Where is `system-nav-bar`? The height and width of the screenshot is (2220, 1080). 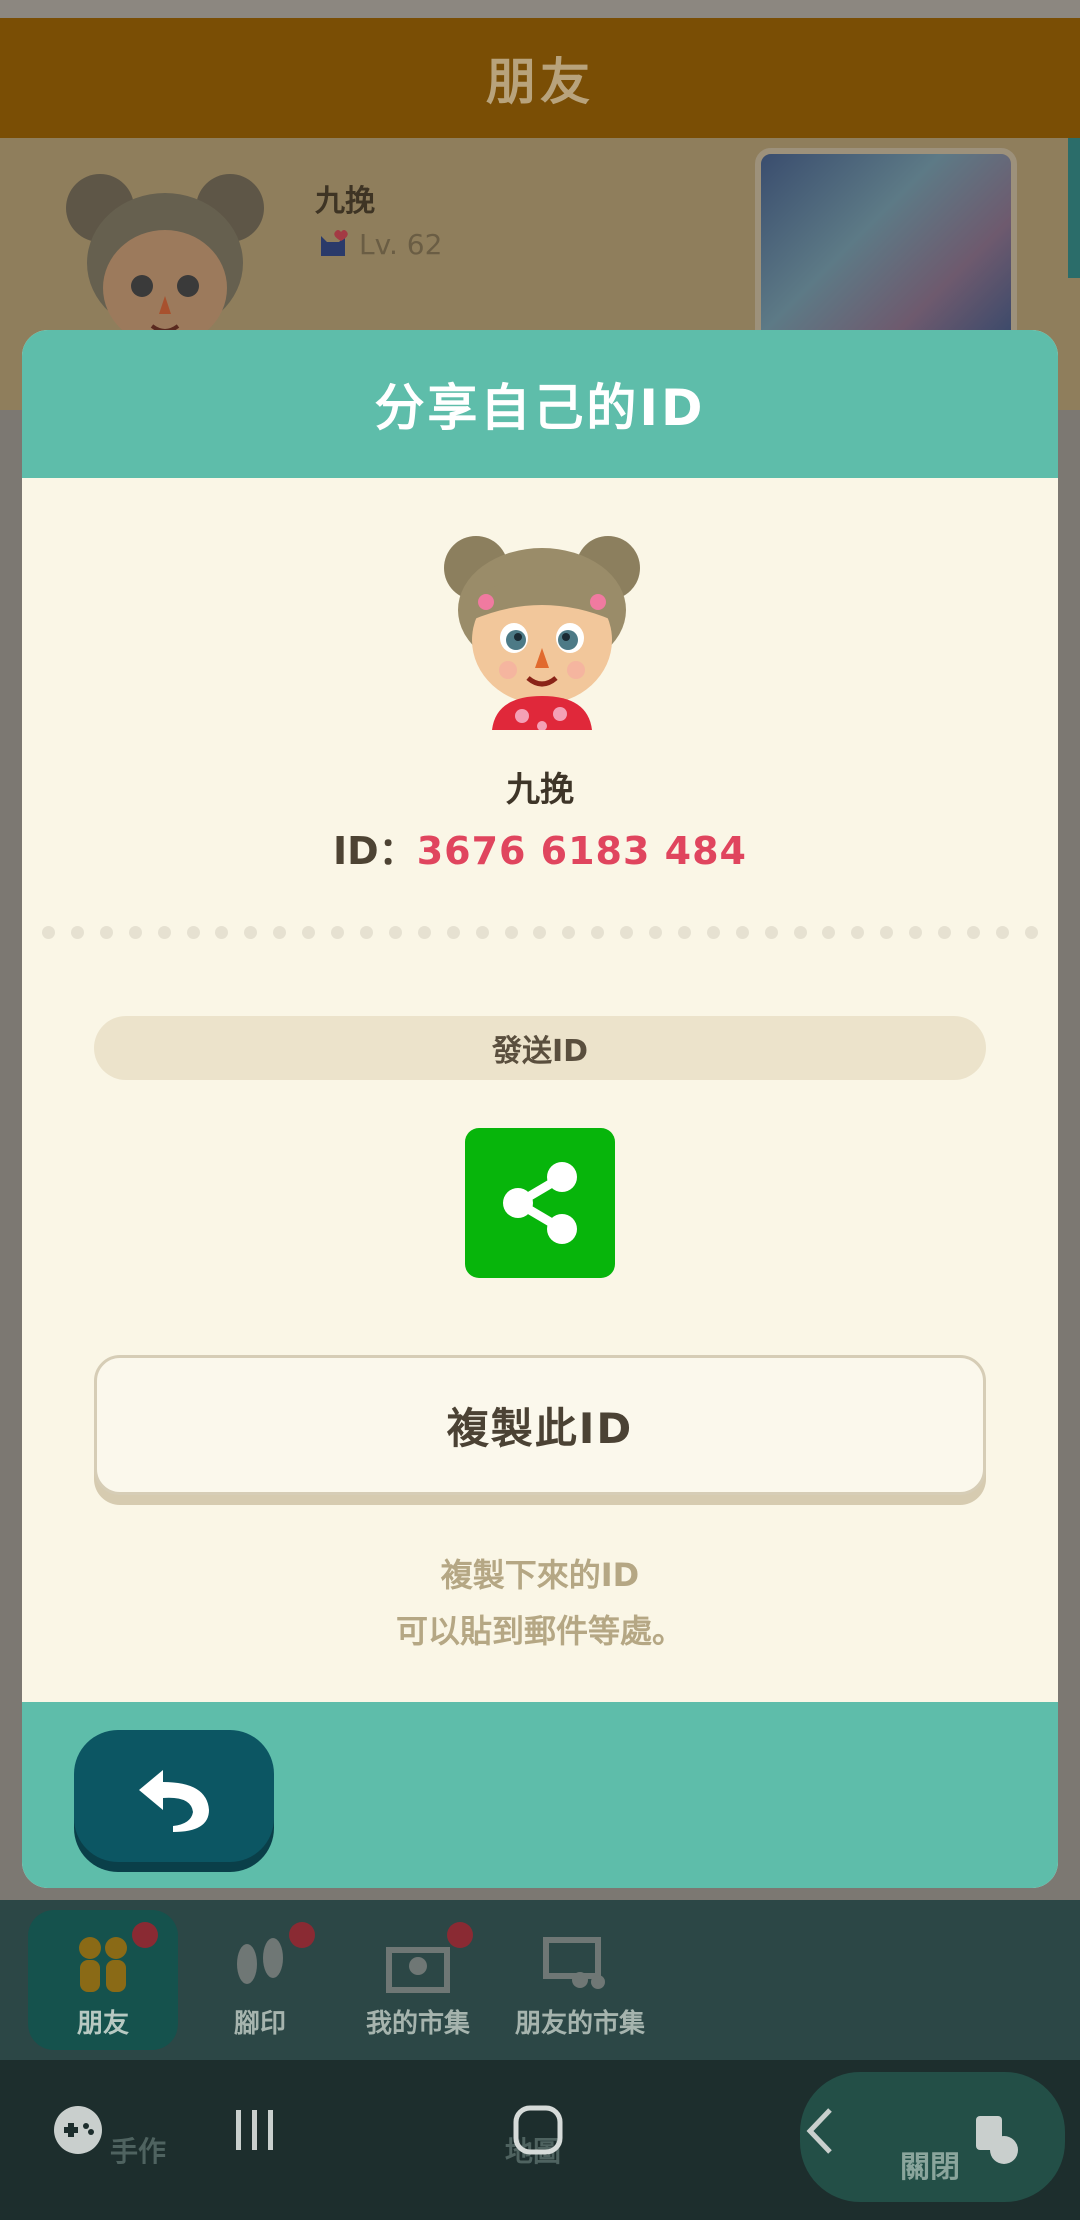 system-nav-bar is located at coordinates (540, 2140).